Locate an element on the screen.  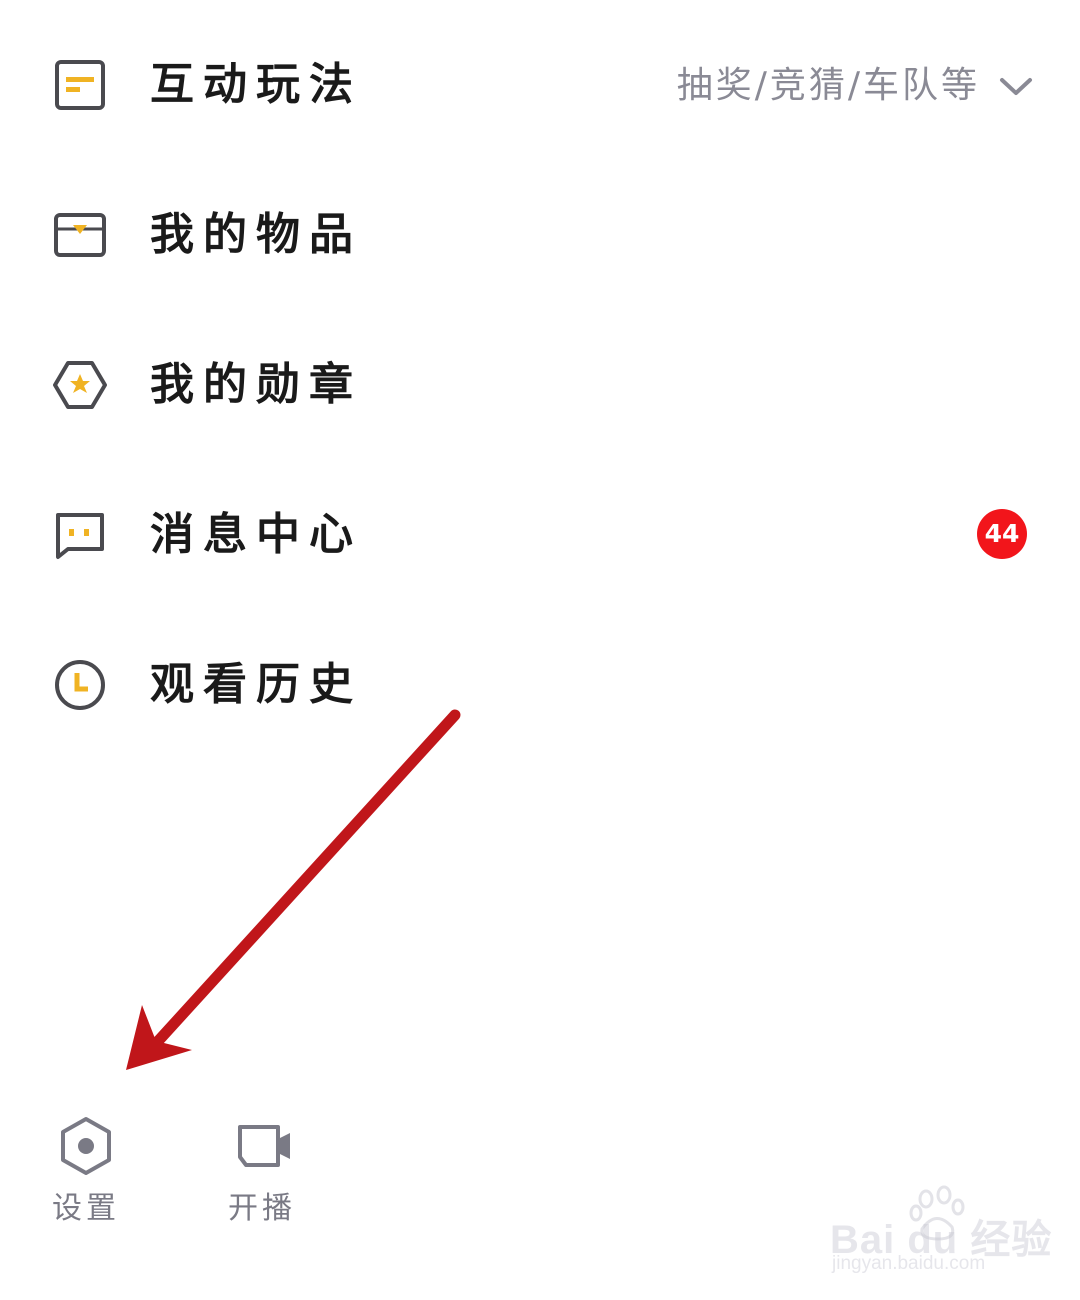
menu-item-my-items: 我的物品 is located at coordinates (540, 233).